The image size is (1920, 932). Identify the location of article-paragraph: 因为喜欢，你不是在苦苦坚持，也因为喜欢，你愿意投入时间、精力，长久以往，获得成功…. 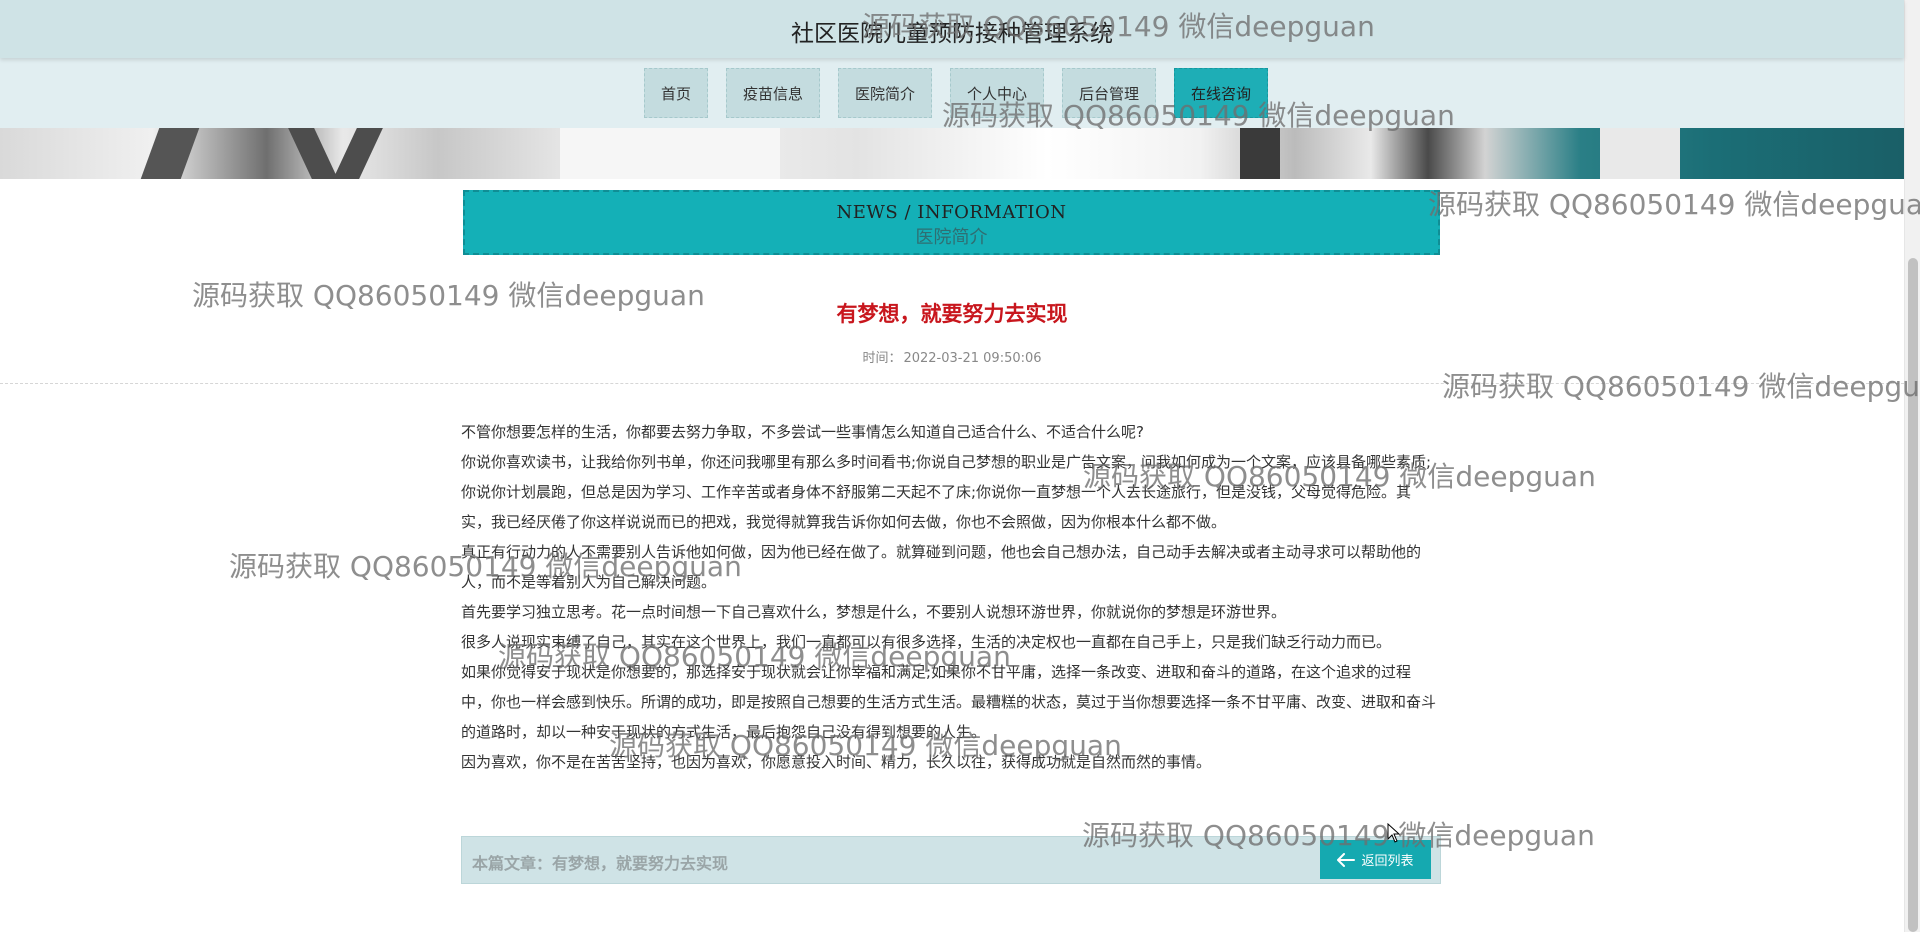
(836, 762).